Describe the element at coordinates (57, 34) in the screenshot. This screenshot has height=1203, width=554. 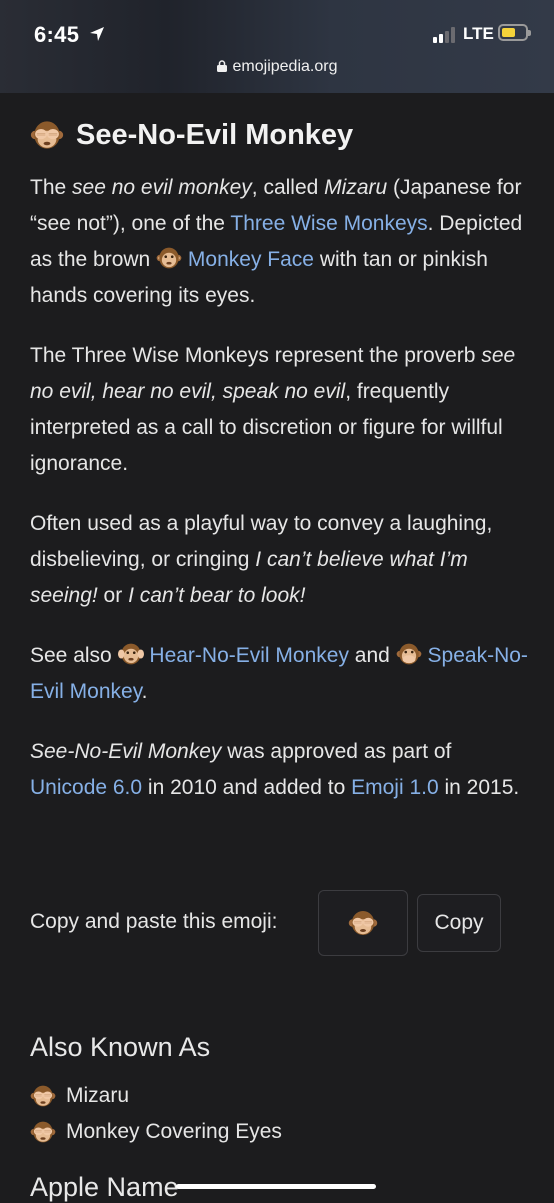
I see `status-time: 6:45` at that location.